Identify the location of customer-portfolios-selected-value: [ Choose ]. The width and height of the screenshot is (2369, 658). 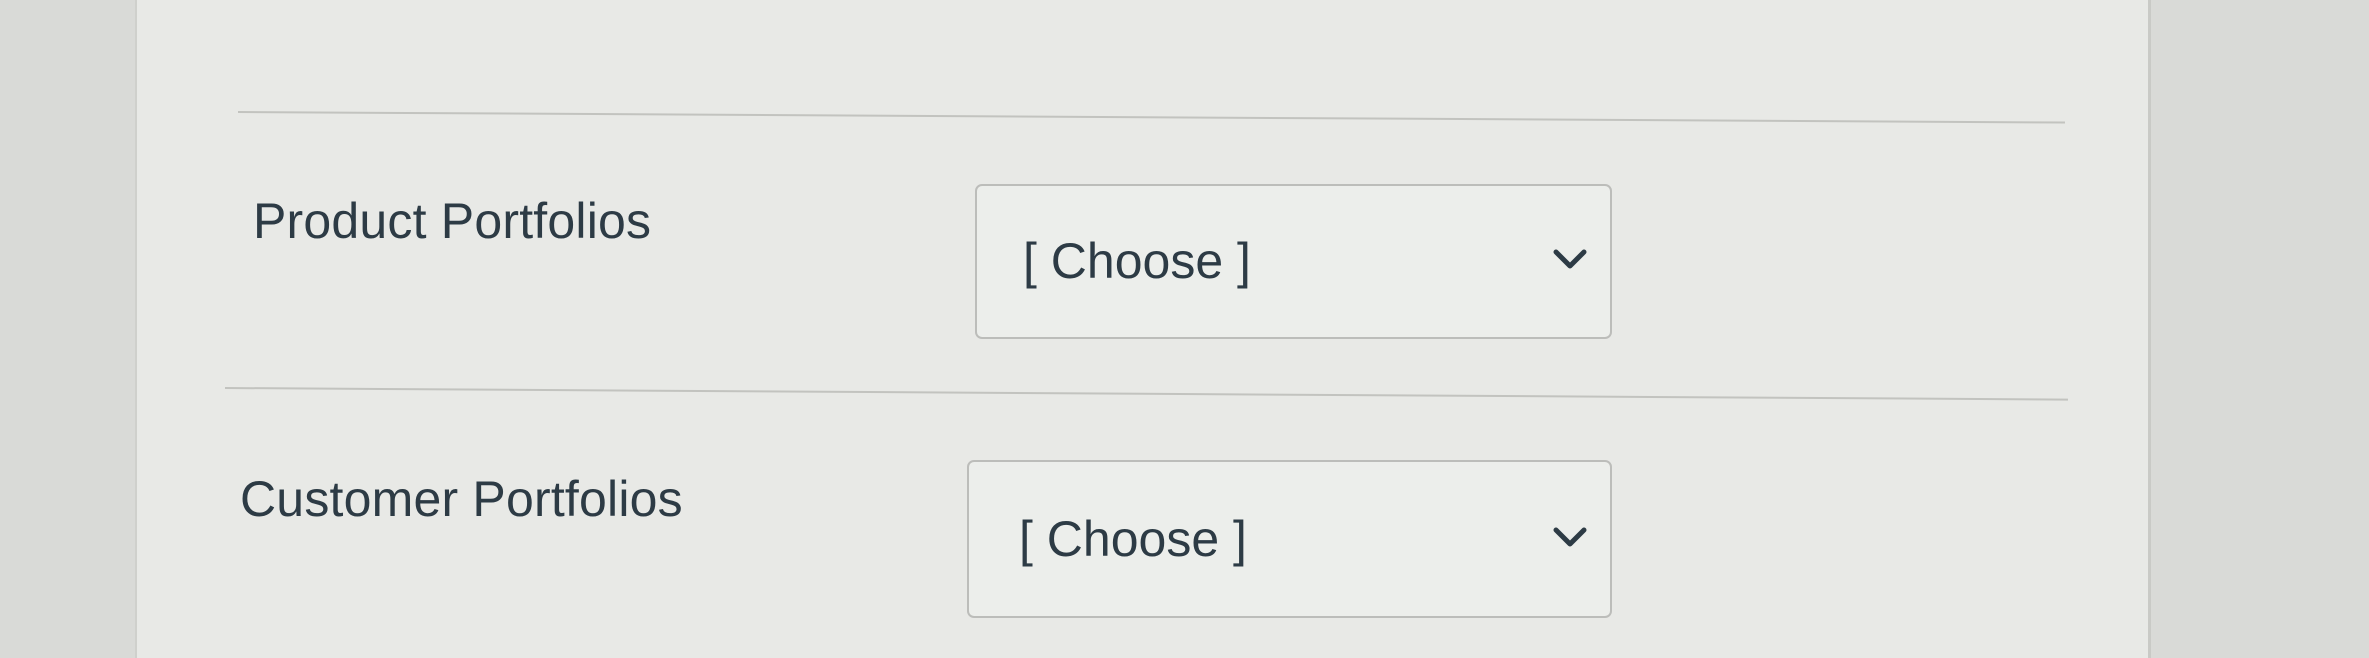
(1133, 539).